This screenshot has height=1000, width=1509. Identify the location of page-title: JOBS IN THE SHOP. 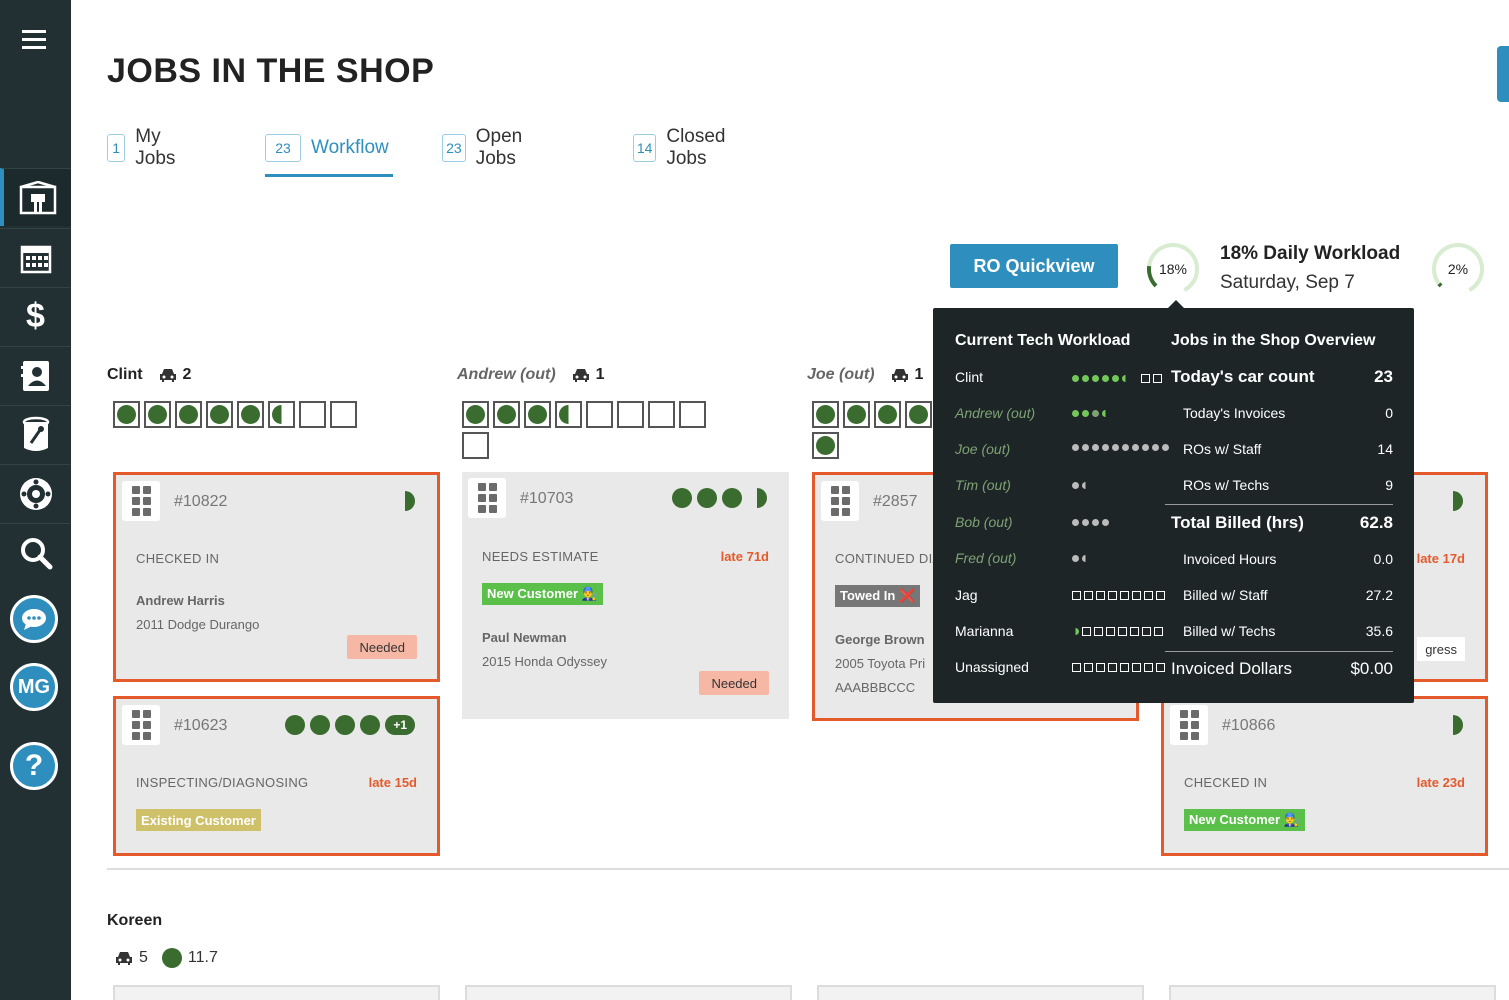
(271, 71).